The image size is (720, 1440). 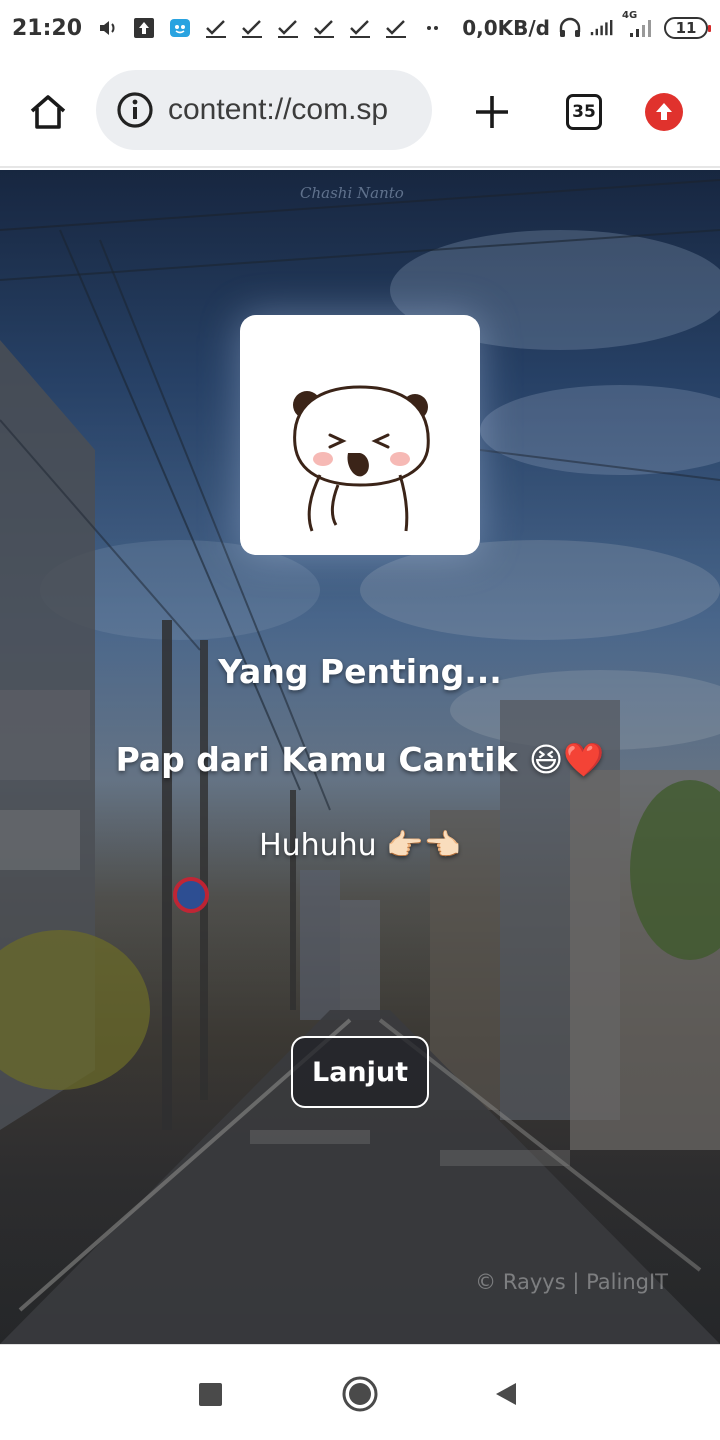 What do you see at coordinates (506, 28) in the screenshot?
I see `network-speed: 0,0KB/d` at bounding box center [506, 28].